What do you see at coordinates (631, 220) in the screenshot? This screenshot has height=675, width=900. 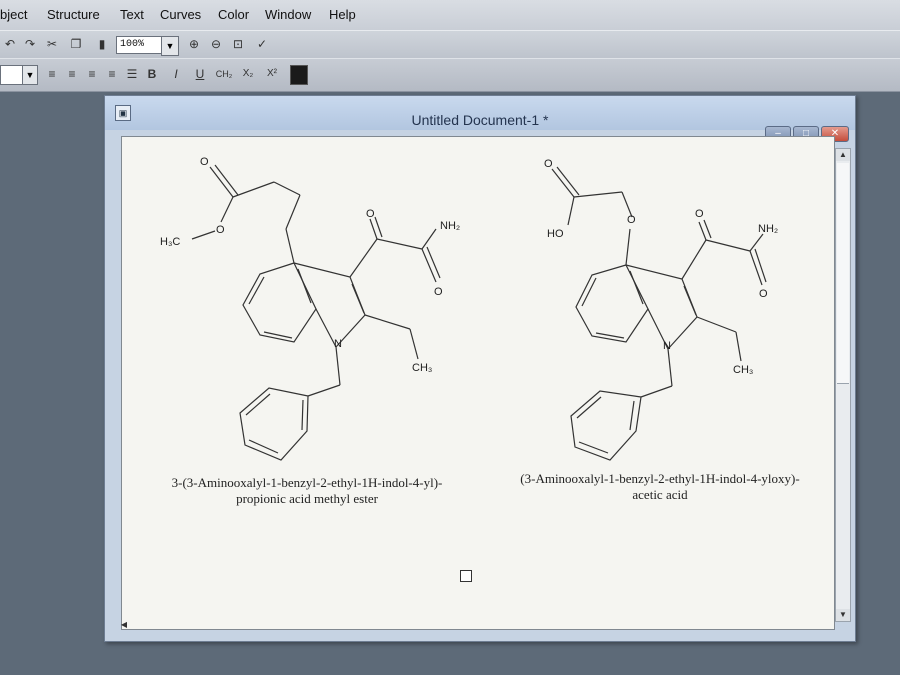 I see `mol2-atom-o-ether: O` at bounding box center [631, 220].